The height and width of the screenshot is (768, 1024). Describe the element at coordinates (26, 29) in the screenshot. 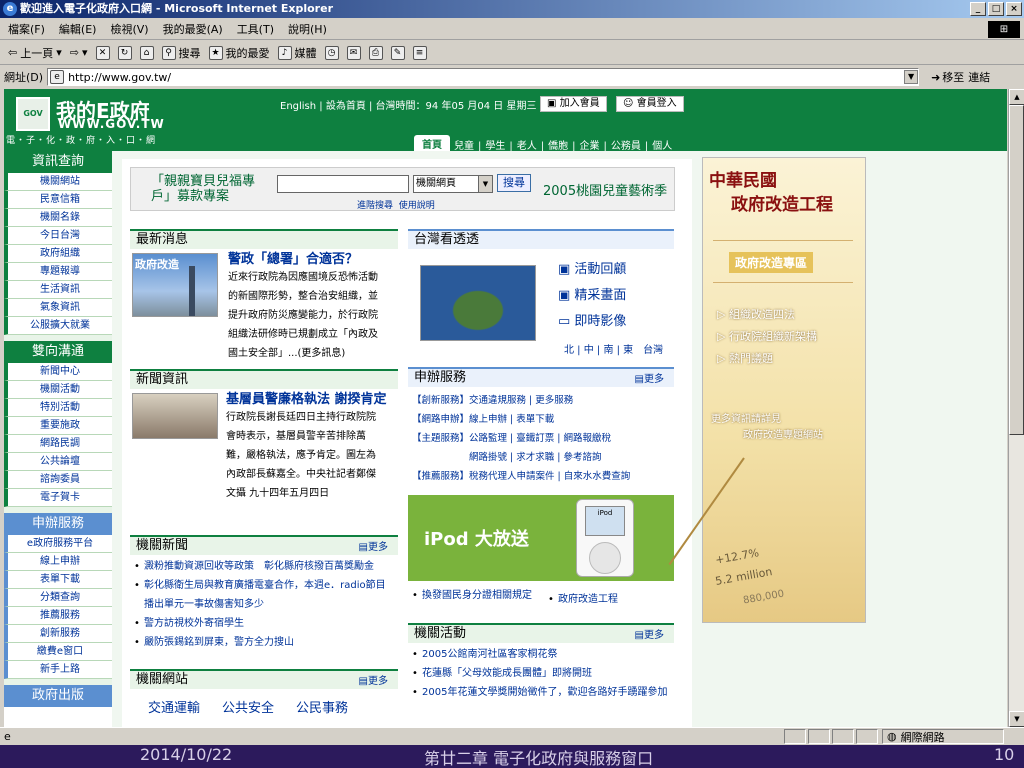

I see `menu-file: 檔案(F)` at that location.